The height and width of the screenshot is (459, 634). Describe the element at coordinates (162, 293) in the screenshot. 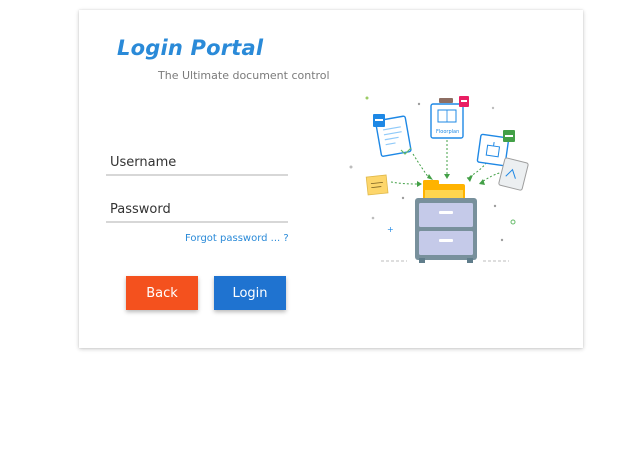

I see `back-button: Back` at that location.